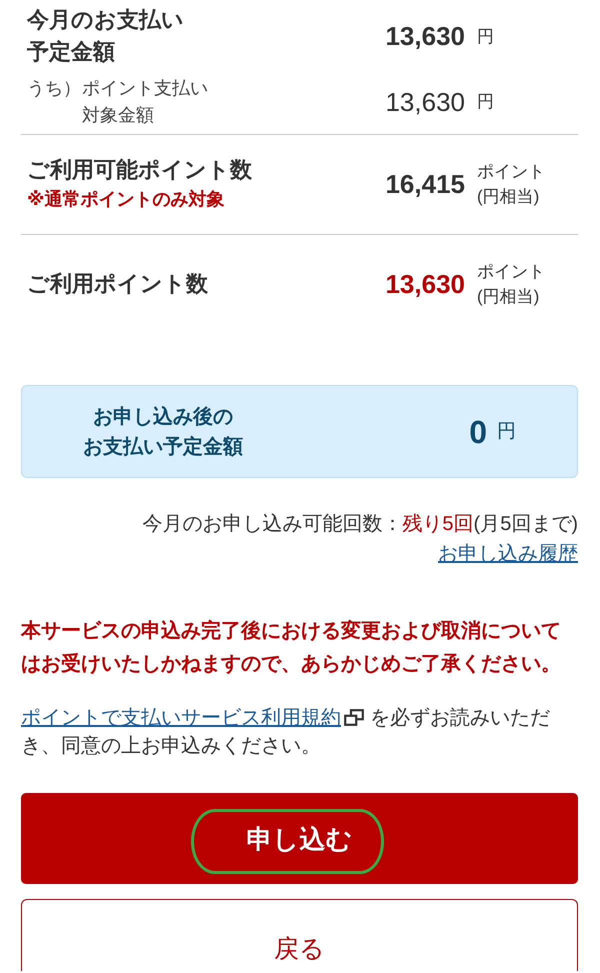 The image size is (600, 973). What do you see at coordinates (299, 935) in the screenshot?
I see `back-button: 戻る` at bounding box center [299, 935].